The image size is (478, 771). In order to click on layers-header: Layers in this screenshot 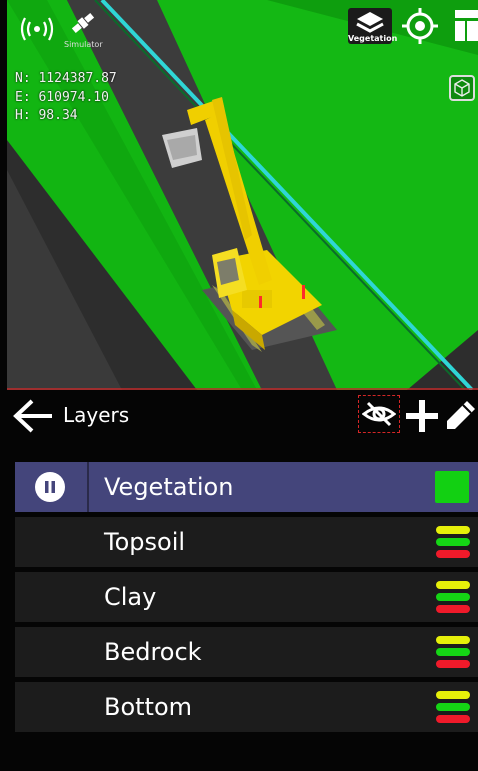, I will do `click(239, 416)`.